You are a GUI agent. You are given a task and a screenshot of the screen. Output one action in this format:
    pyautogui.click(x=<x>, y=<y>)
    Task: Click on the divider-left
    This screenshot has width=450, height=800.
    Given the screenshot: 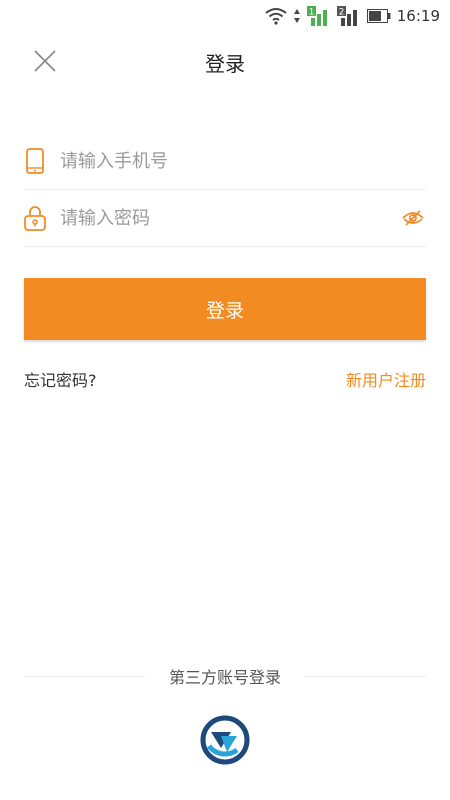 What is the action you would take?
    pyautogui.click(x=84, y=676)
    